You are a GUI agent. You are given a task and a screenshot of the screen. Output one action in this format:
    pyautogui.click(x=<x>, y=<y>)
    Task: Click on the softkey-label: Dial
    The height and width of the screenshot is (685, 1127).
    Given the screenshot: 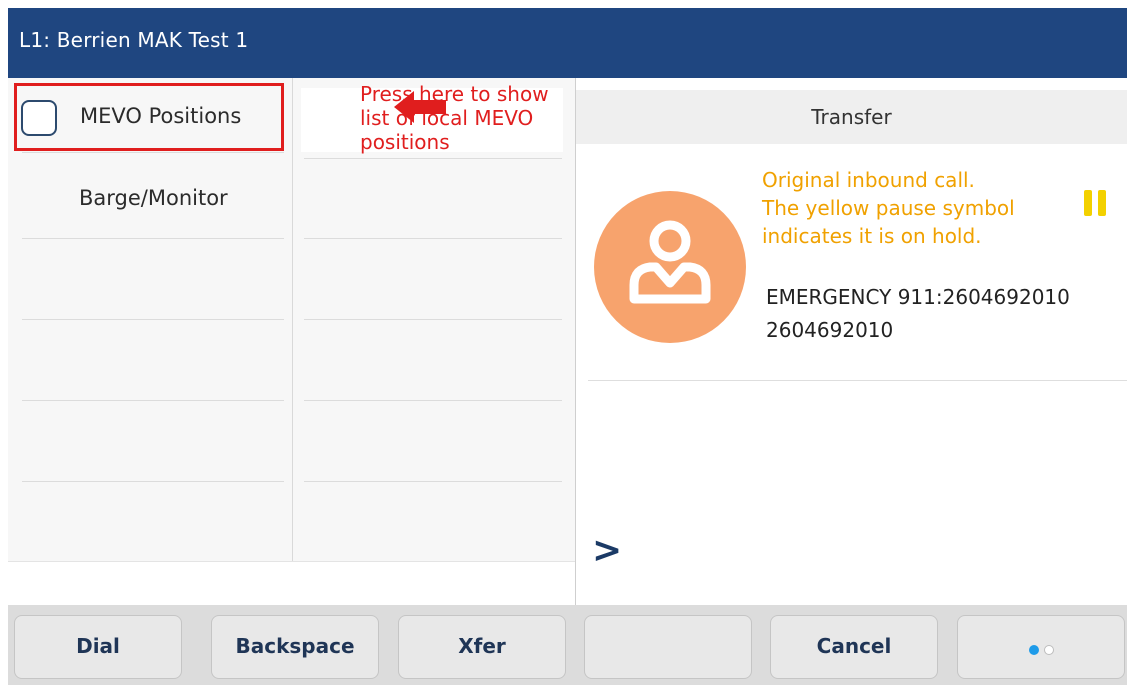 What is the action you would take?
    pyautogui.click(x=98, y=646)
    